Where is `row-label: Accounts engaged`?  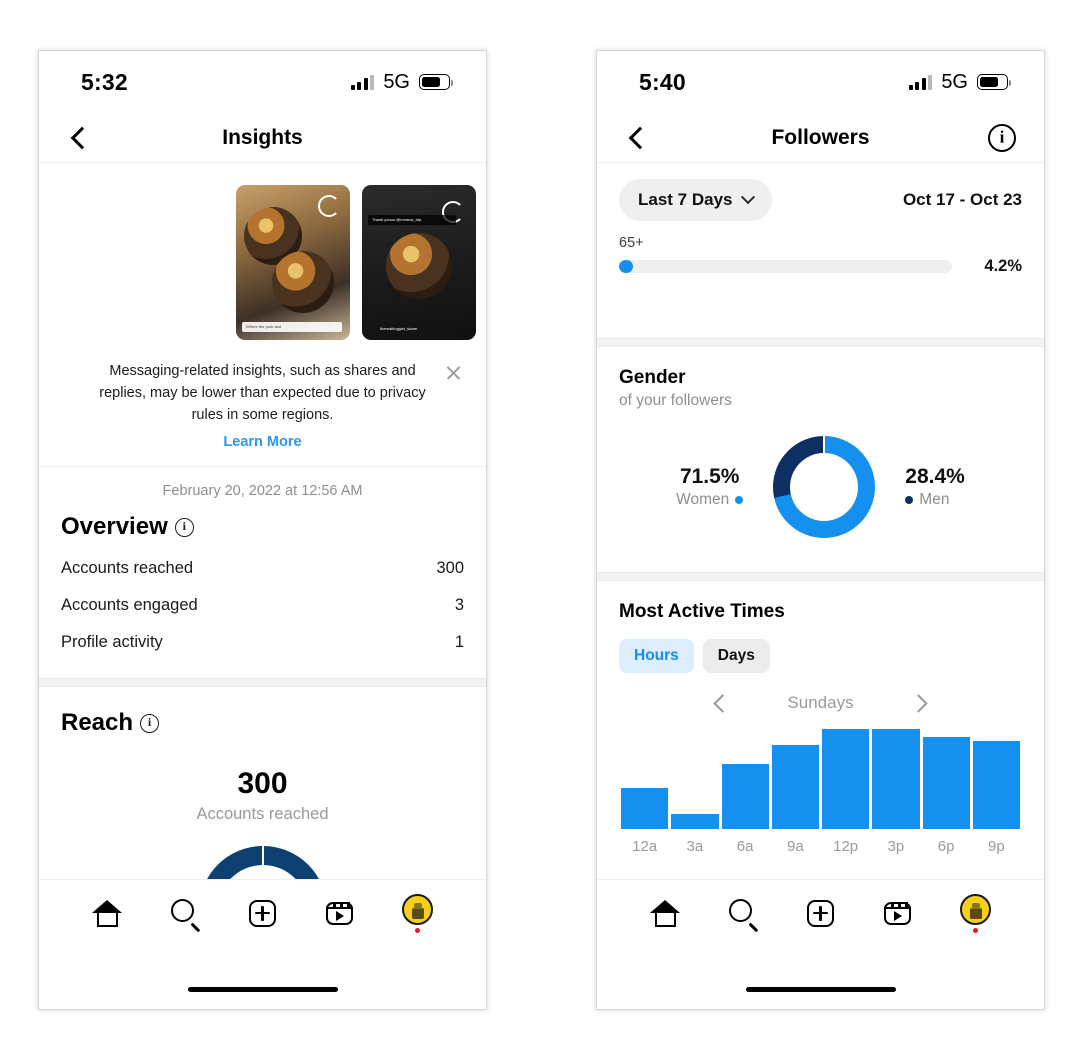
row-label: Accounts engaged is located at coordinates (129, 605).